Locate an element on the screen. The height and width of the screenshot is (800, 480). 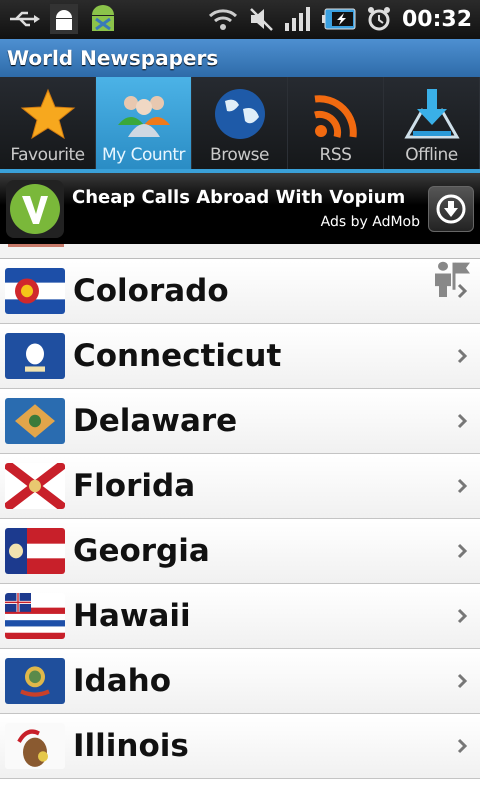
state-name: Colorado is located at coordinates (151, 291).